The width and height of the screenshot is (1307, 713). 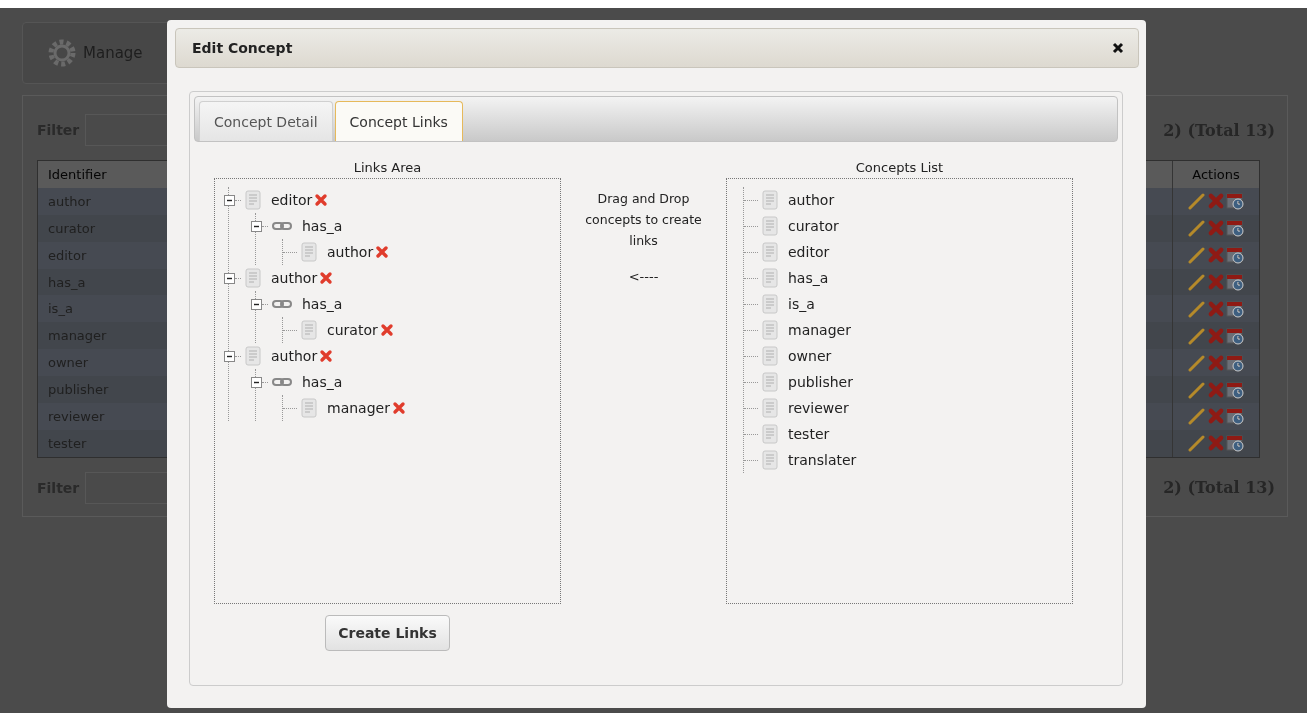 What do you see at coordinates (811, 200) in the screenshot?
I see `concept-item: author` at bounding box center [811, 200].